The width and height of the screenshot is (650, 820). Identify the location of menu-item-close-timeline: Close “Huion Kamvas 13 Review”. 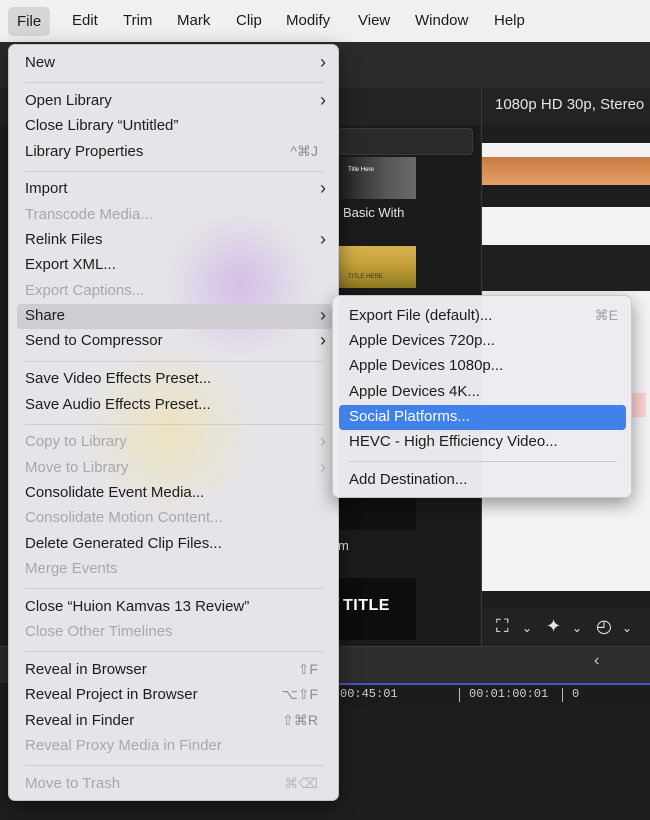
(174, 607).